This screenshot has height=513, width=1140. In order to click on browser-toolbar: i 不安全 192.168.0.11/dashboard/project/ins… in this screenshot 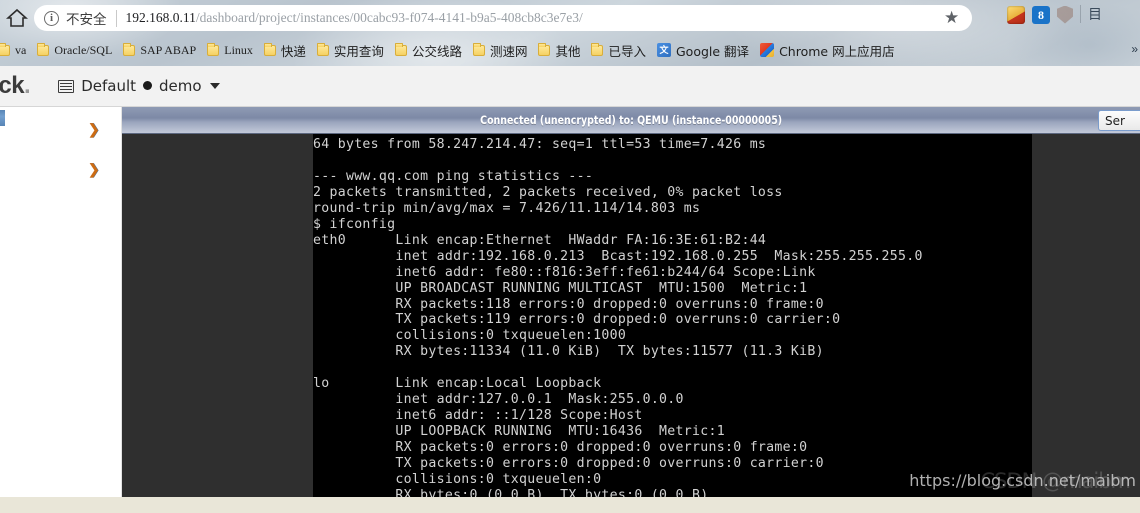, I will do `click(570, 18)`.